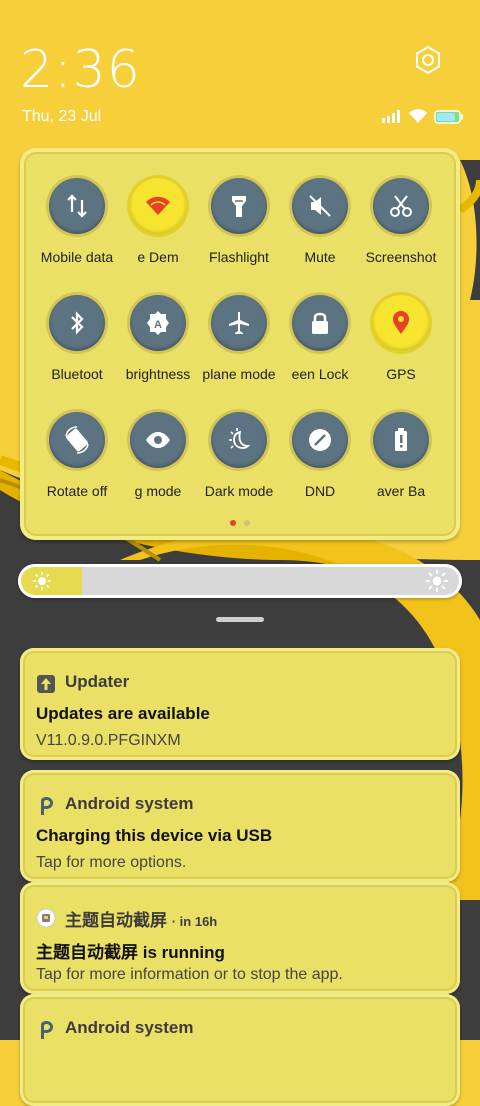 The height and width of the screenshot is (1106, 480). I want to click on tile-rotate: Rotate off, so click(77, 452).